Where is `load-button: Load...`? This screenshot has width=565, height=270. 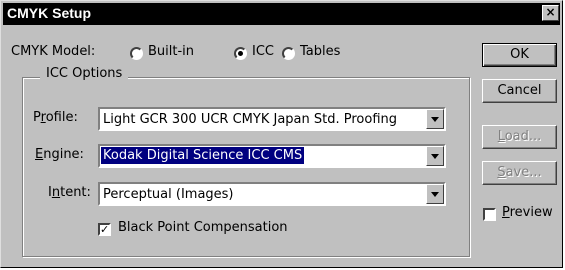 load-button: Load... is located at coordinates (519, 137).